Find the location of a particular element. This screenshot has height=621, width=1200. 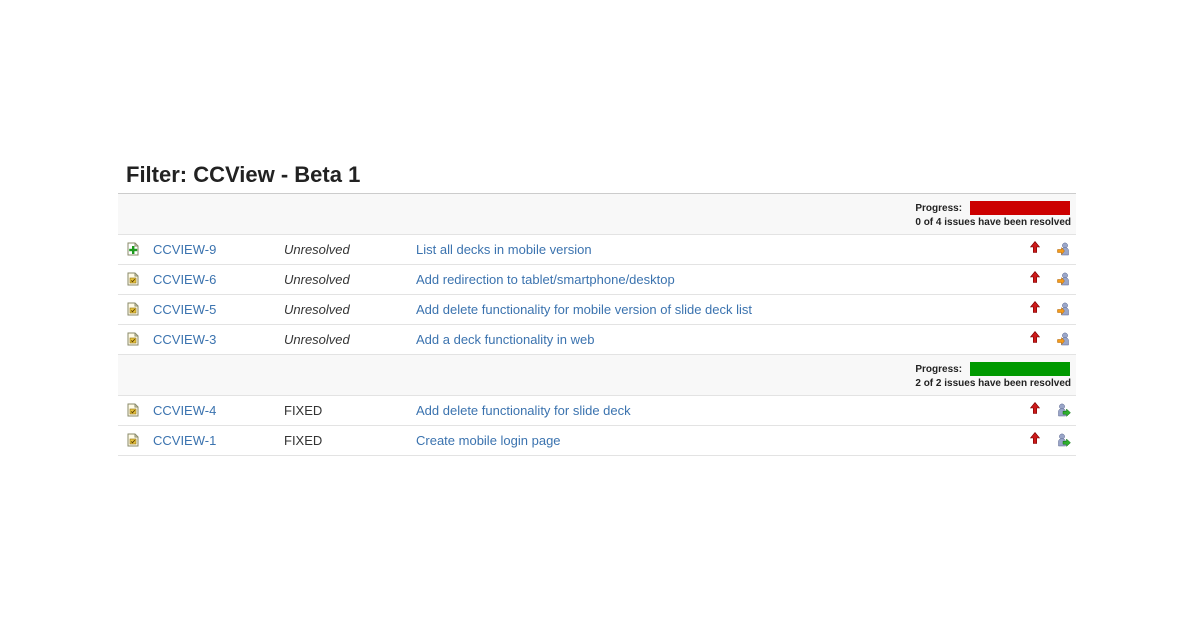

issue-summary-link: Create mobile login page is located at coordinates (488, 440).